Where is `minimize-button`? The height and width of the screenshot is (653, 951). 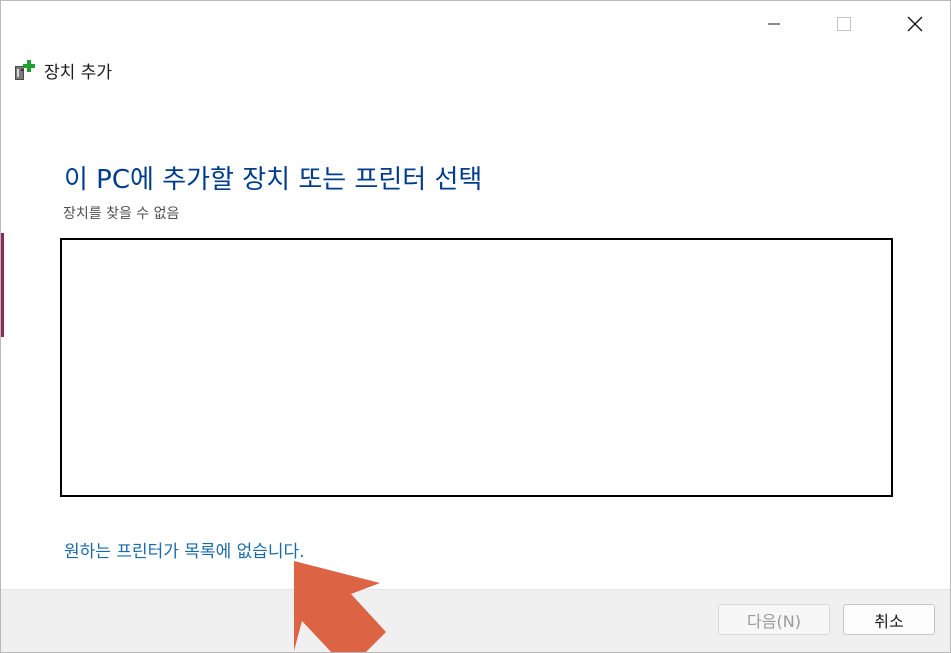
minimize-button is located at coordinates (774, 23).